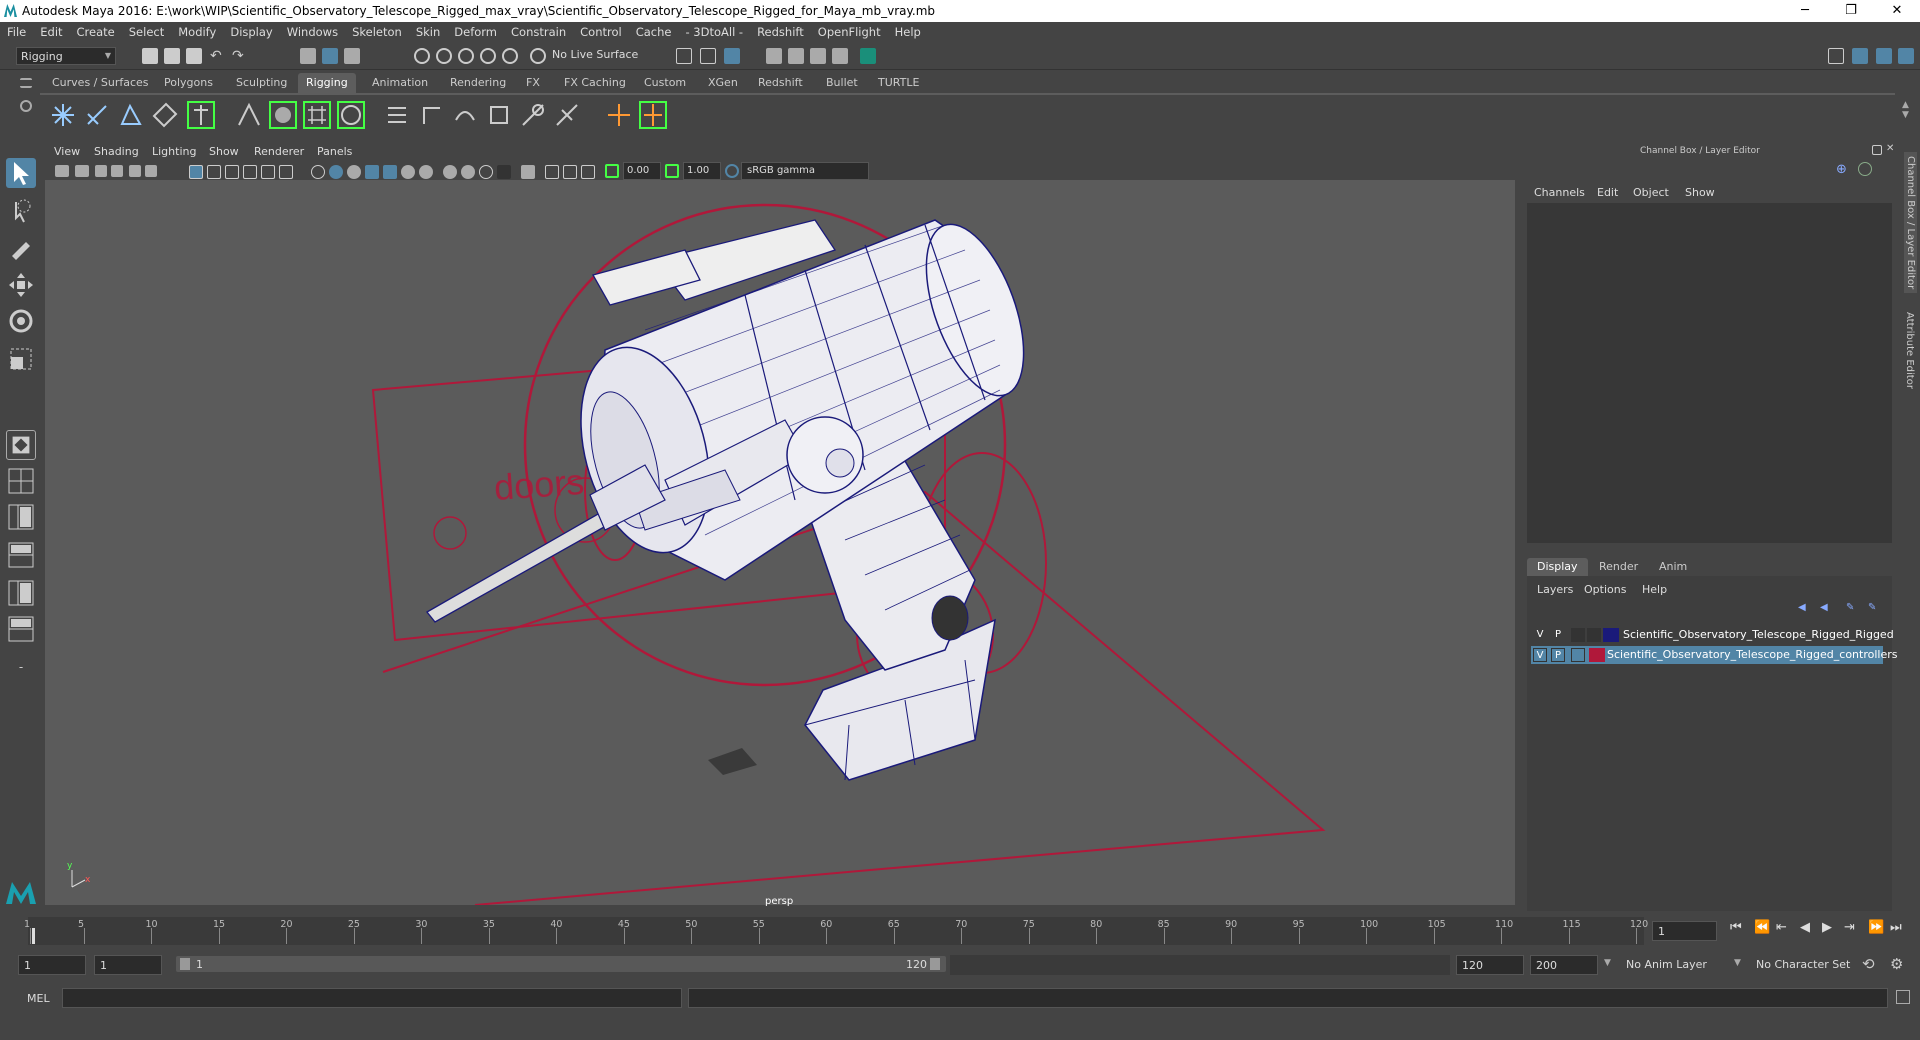  I want to click on anim-layer-select: No Anim Layer, so click(1666, 964).